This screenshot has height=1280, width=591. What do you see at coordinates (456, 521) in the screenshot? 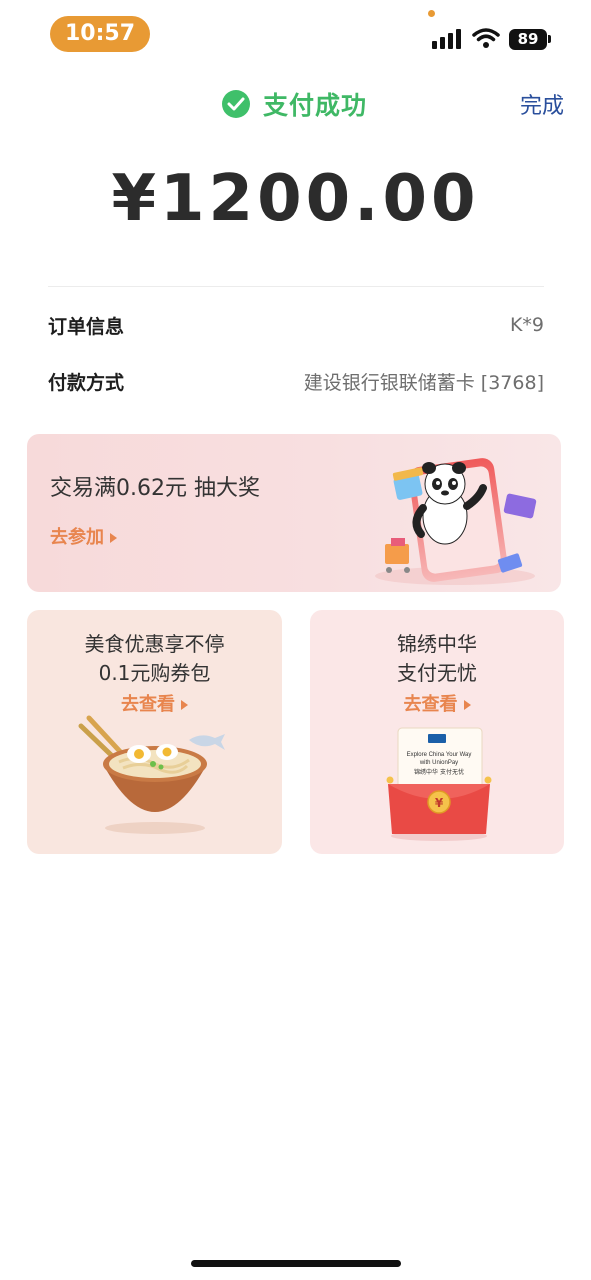
I see `panda-phone-illustration` at bounding box center [456, 521].